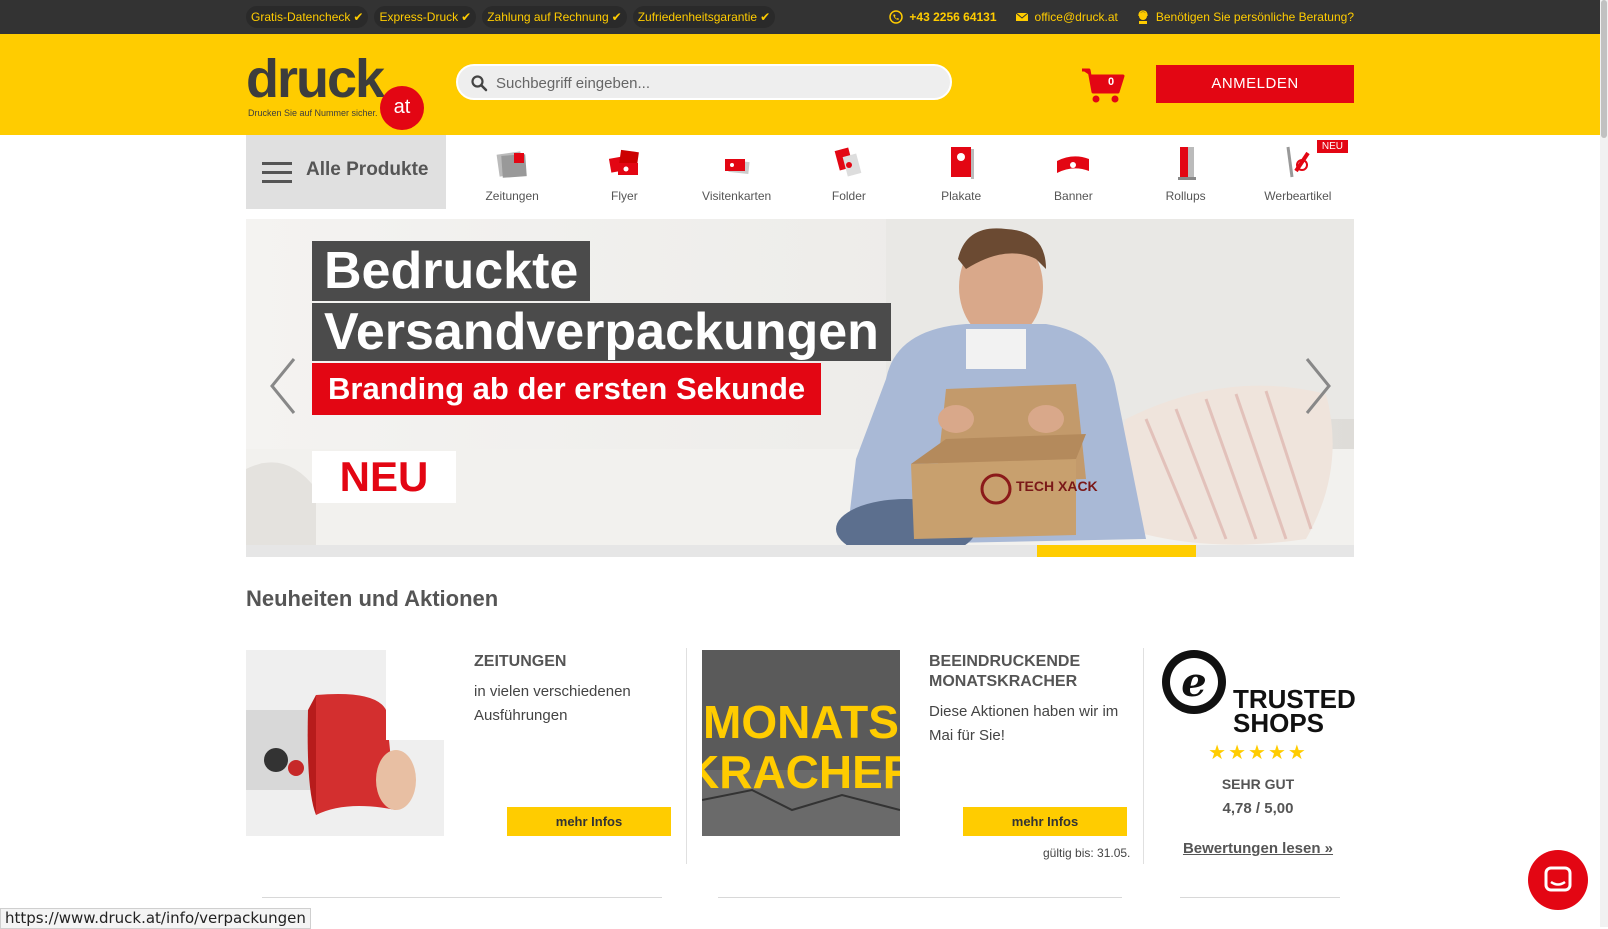  I want to click on chat-button, so click(1558, 880).